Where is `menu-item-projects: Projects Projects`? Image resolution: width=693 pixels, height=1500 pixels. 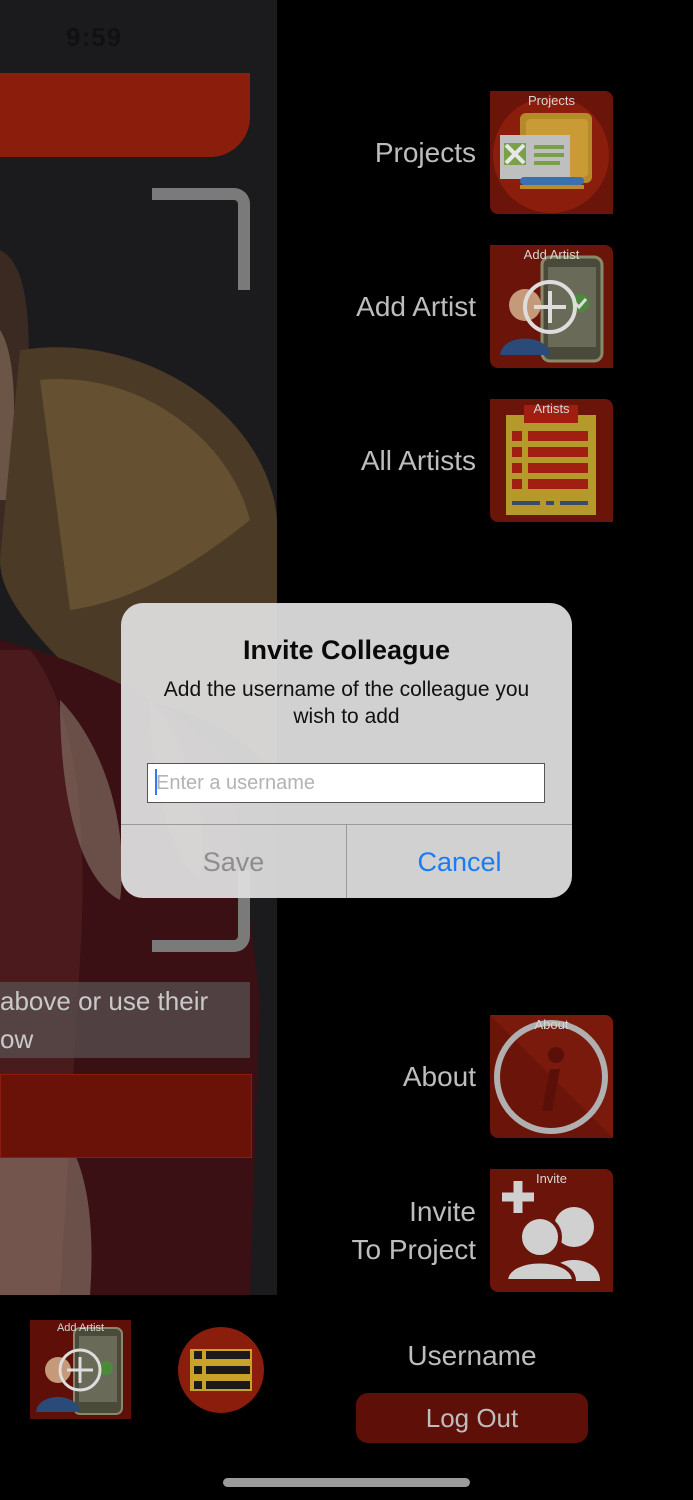
menu-item-projects: Projects Projects is located at coordinates (494, 152).